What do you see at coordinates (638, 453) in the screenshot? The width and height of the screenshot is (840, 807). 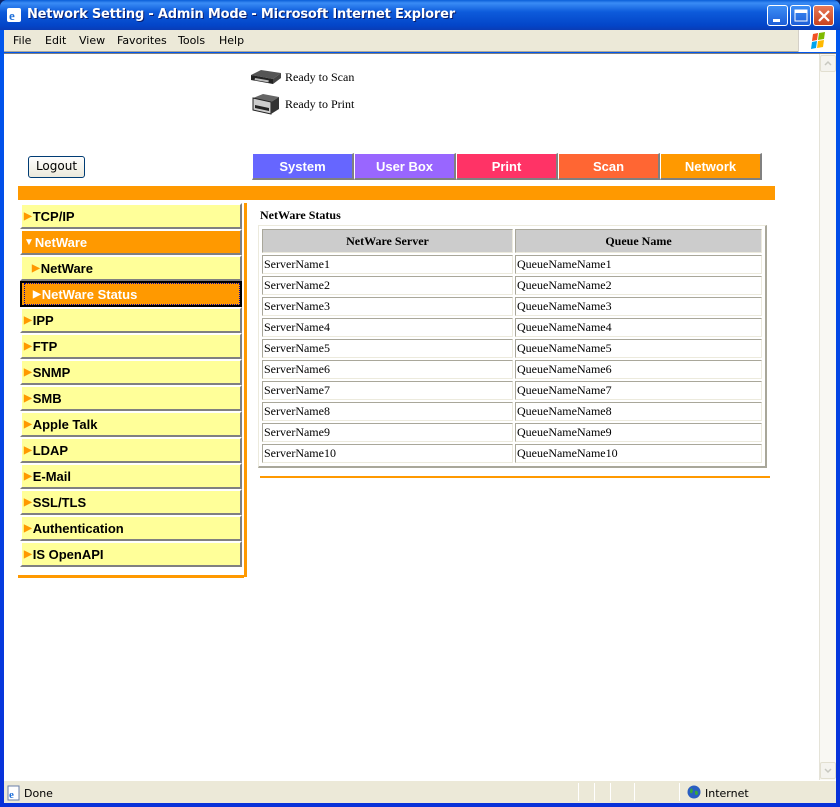 I see `queue-cell: QueueNameName10` at bounding box center [638, 453].